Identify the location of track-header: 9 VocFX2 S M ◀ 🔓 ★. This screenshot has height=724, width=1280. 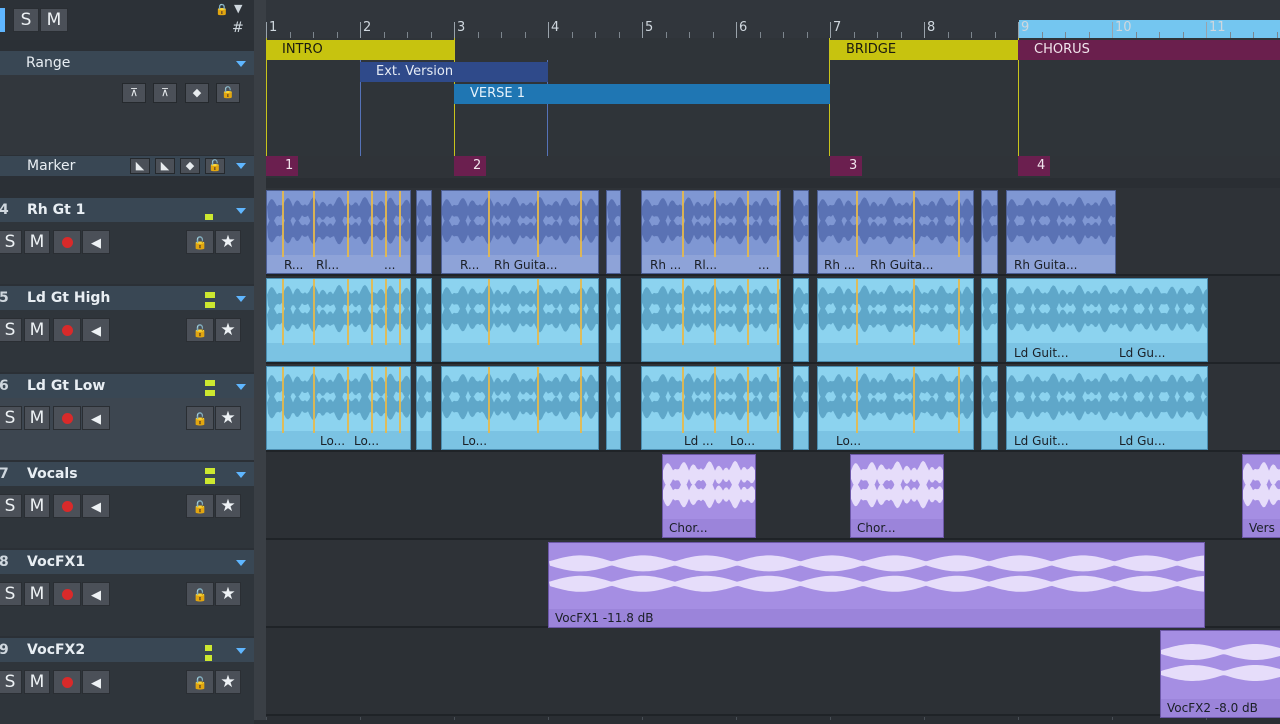
(127, 681).